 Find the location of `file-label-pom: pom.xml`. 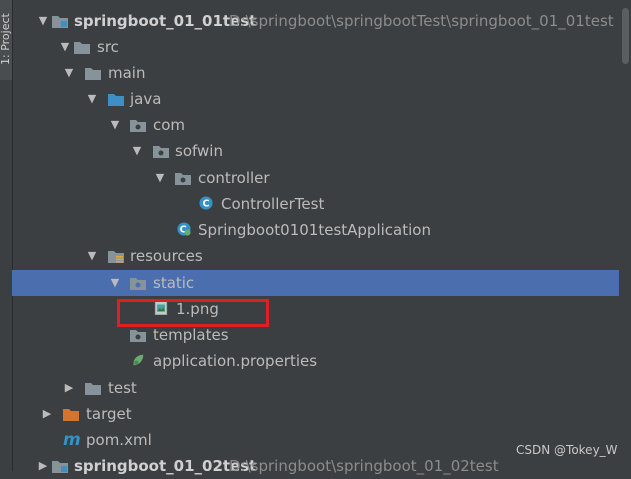

file-label-pom: pom.xml is located at coordinates (119, 440).